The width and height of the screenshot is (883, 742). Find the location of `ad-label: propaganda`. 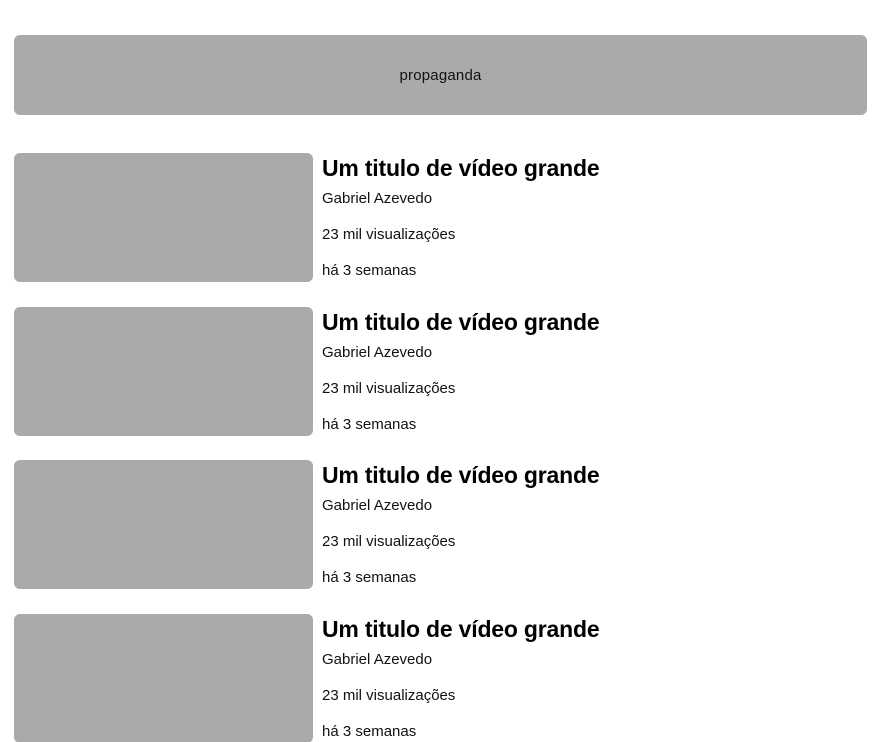

ad-label: propaganda is located at coordinates (440, 75).